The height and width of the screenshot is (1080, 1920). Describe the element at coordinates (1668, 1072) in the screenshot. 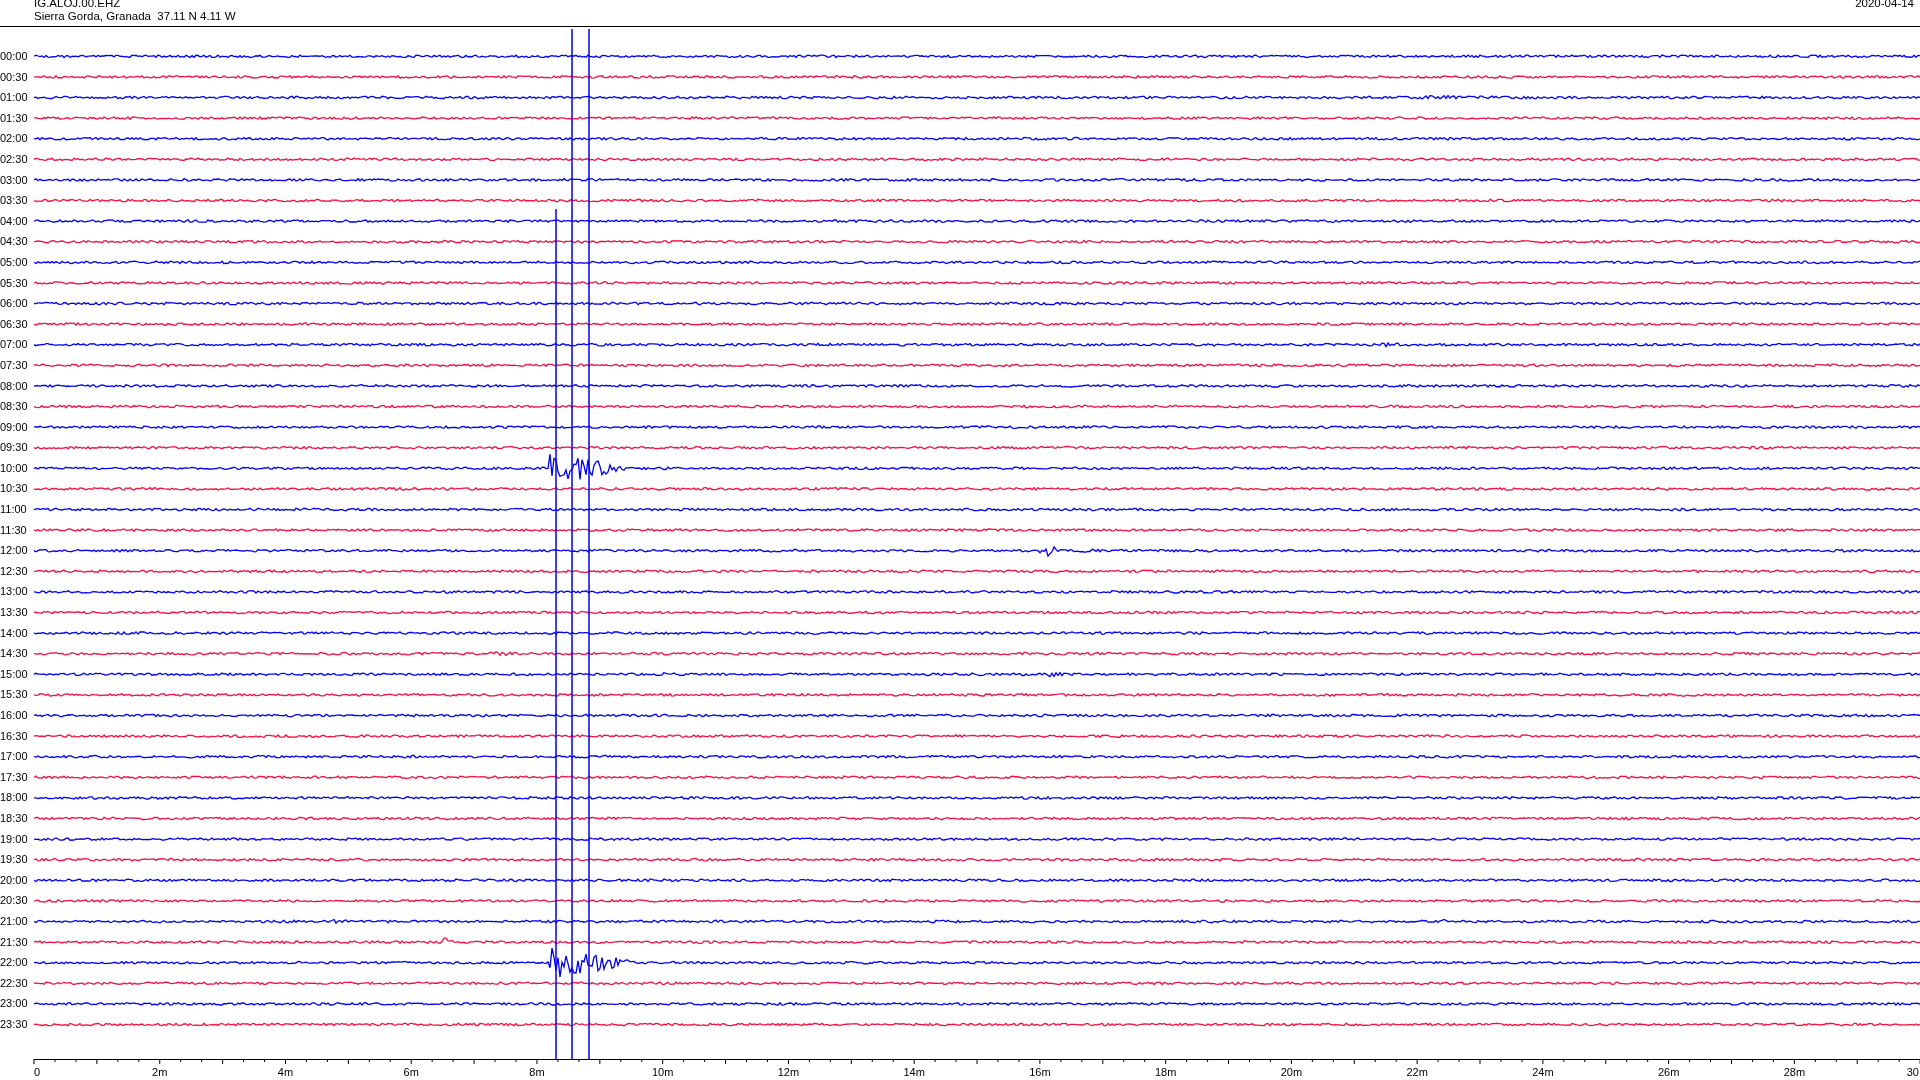

I see `axis-tick-label: 26m` at that location.